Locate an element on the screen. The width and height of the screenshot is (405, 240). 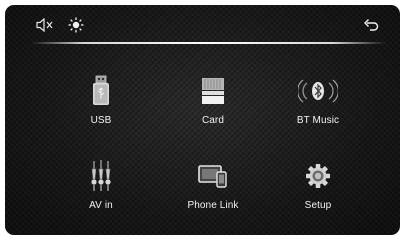
card-tile: Card is located at coordinates (213, 105).